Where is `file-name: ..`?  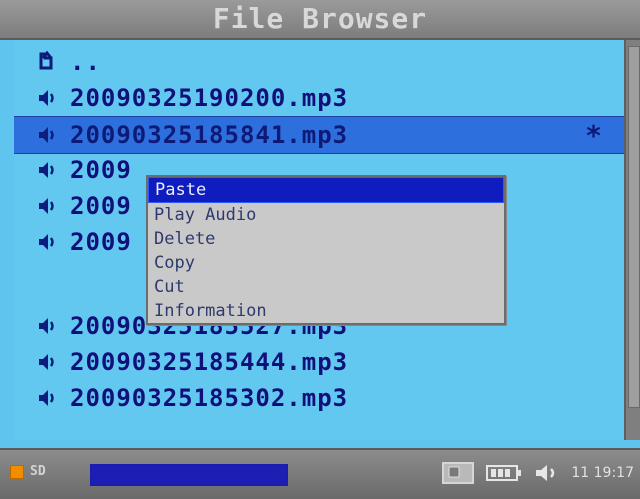
file-name: .. is located at coordinates (85, 62).